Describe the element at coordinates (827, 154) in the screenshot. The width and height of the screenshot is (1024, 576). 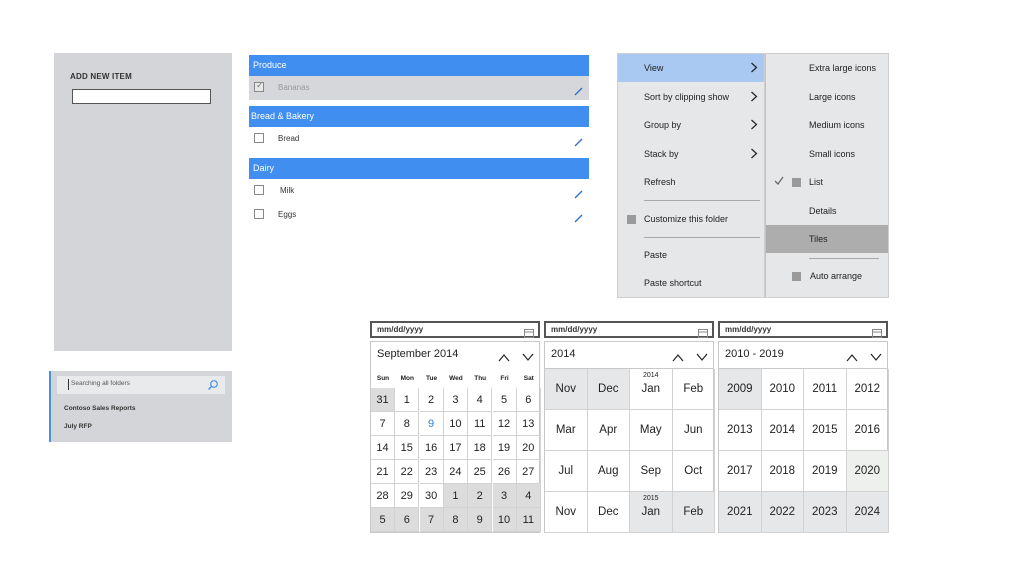
I see `submenu-item-small-icons: Small icons` at that location.